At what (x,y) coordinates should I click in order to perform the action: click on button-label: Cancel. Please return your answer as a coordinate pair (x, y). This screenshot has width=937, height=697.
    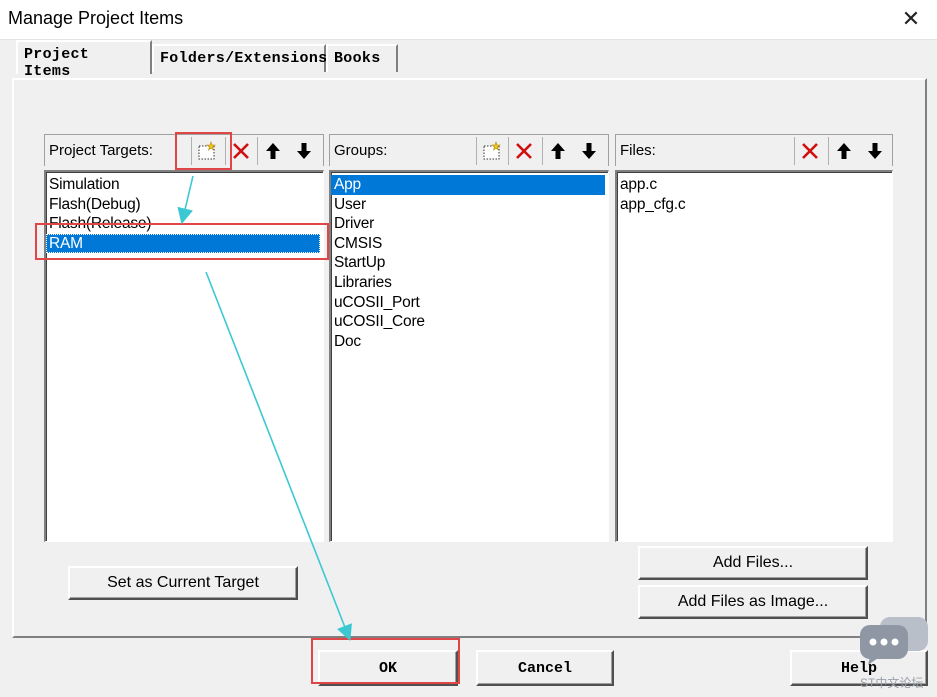
    Looking at the image, I should click on (544, 668).